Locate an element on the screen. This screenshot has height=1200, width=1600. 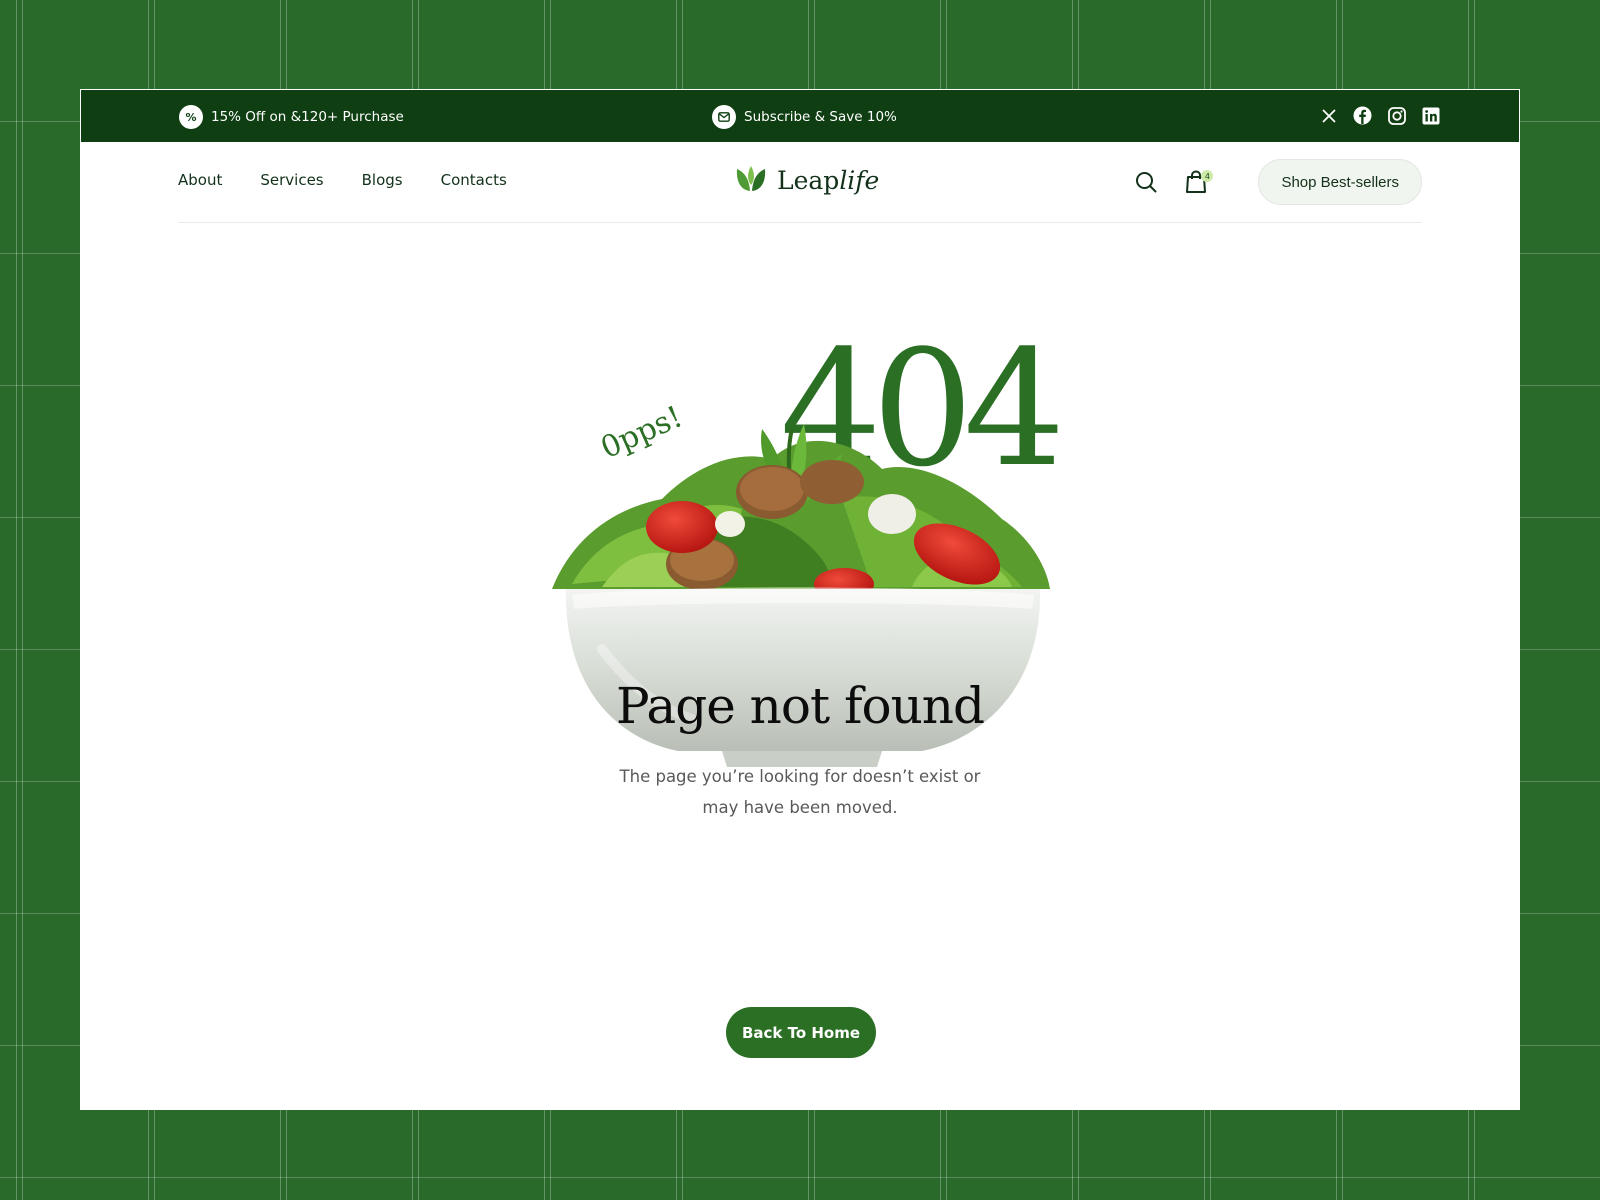
nav-link-about: About is located at coordinates (200, 180).